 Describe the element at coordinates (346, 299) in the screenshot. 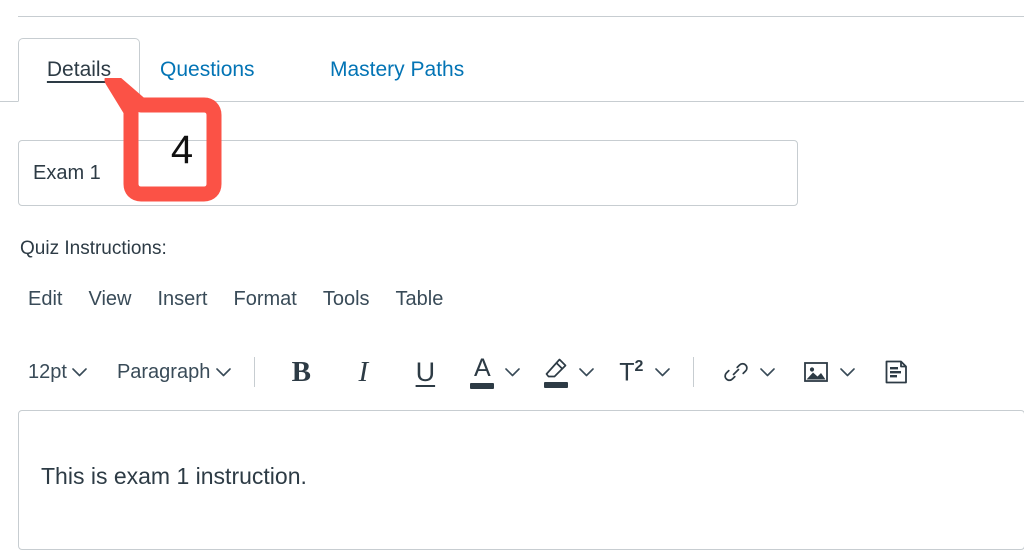

I see `menu-item-tools: Tools` at that location.